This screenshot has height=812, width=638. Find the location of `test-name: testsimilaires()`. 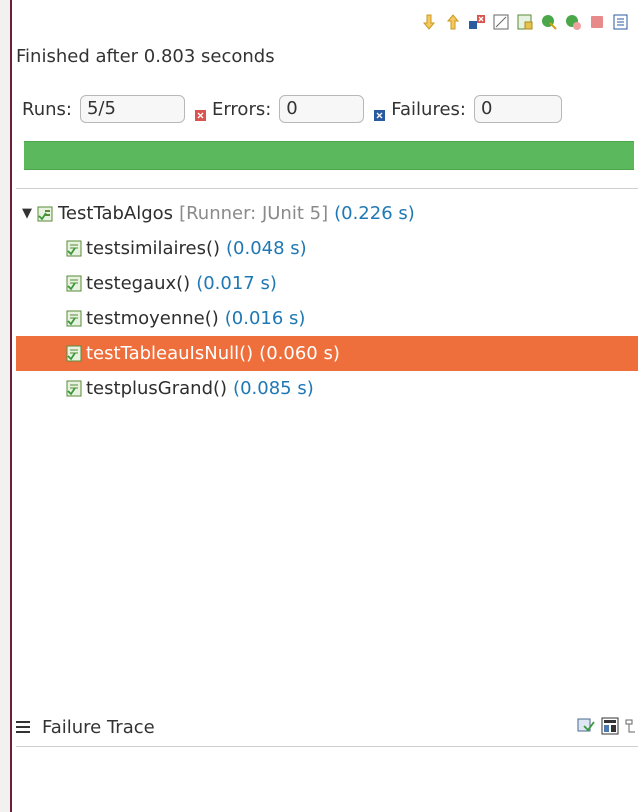

test-name: testsimilaires() is located at coordinates (153, 248).